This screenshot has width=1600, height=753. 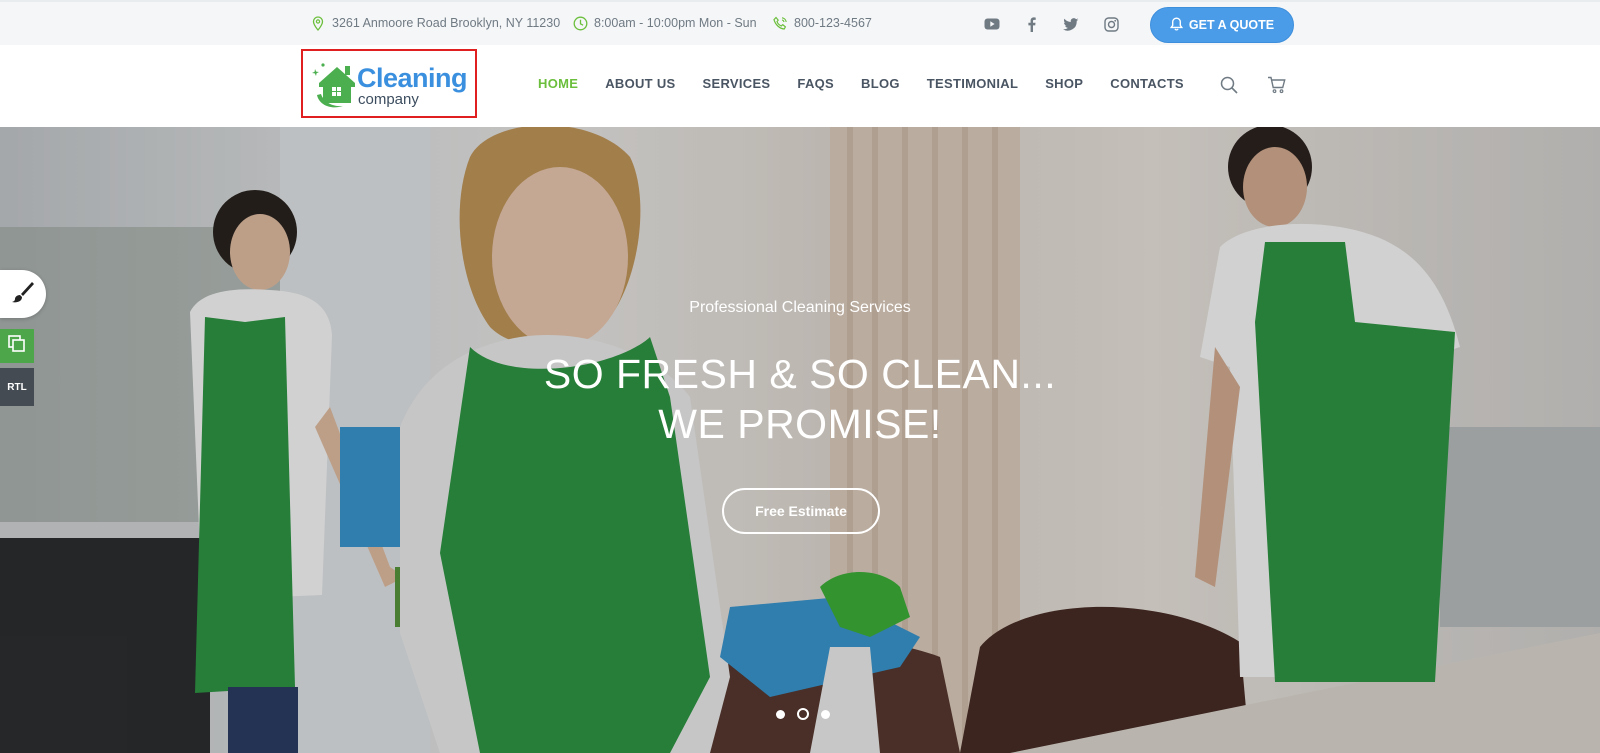 What do you see at coordinates (412, 78) in the screenshot?
I see `logo-text-cleaning: Cleaning` at bounding box center [412, 78].